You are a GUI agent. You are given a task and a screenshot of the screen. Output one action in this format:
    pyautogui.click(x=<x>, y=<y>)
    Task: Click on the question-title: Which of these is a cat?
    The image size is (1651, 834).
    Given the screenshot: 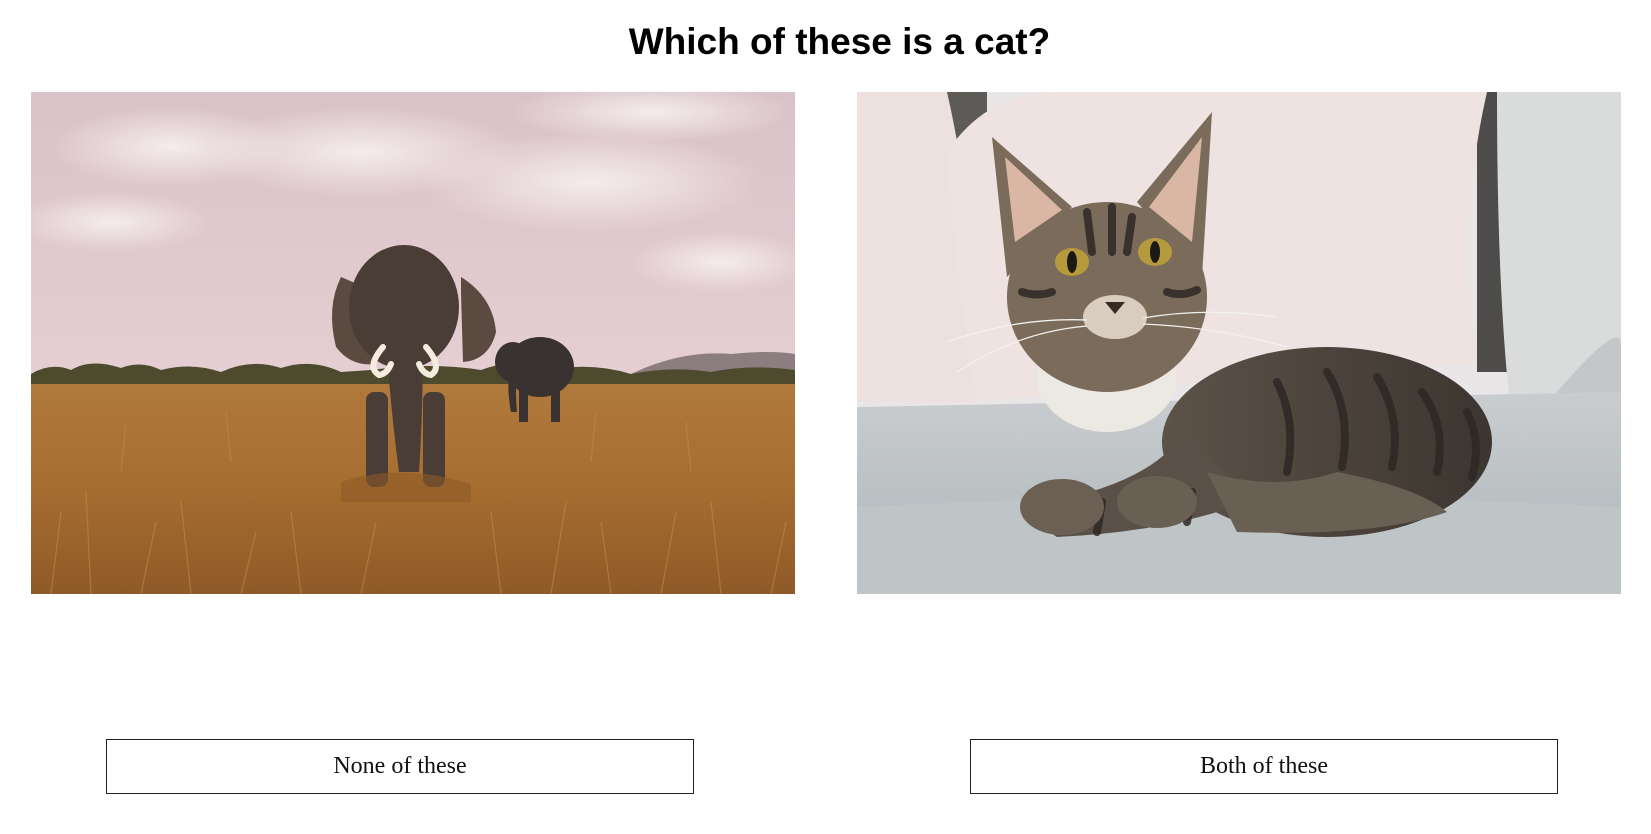 What is the action you would take?
    pyautogui.click(x=839, y=41)
    